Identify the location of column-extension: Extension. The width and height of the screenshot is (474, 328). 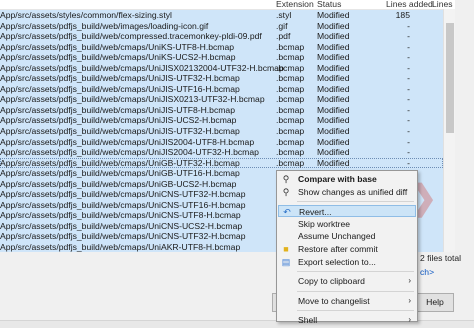
(295, 4).